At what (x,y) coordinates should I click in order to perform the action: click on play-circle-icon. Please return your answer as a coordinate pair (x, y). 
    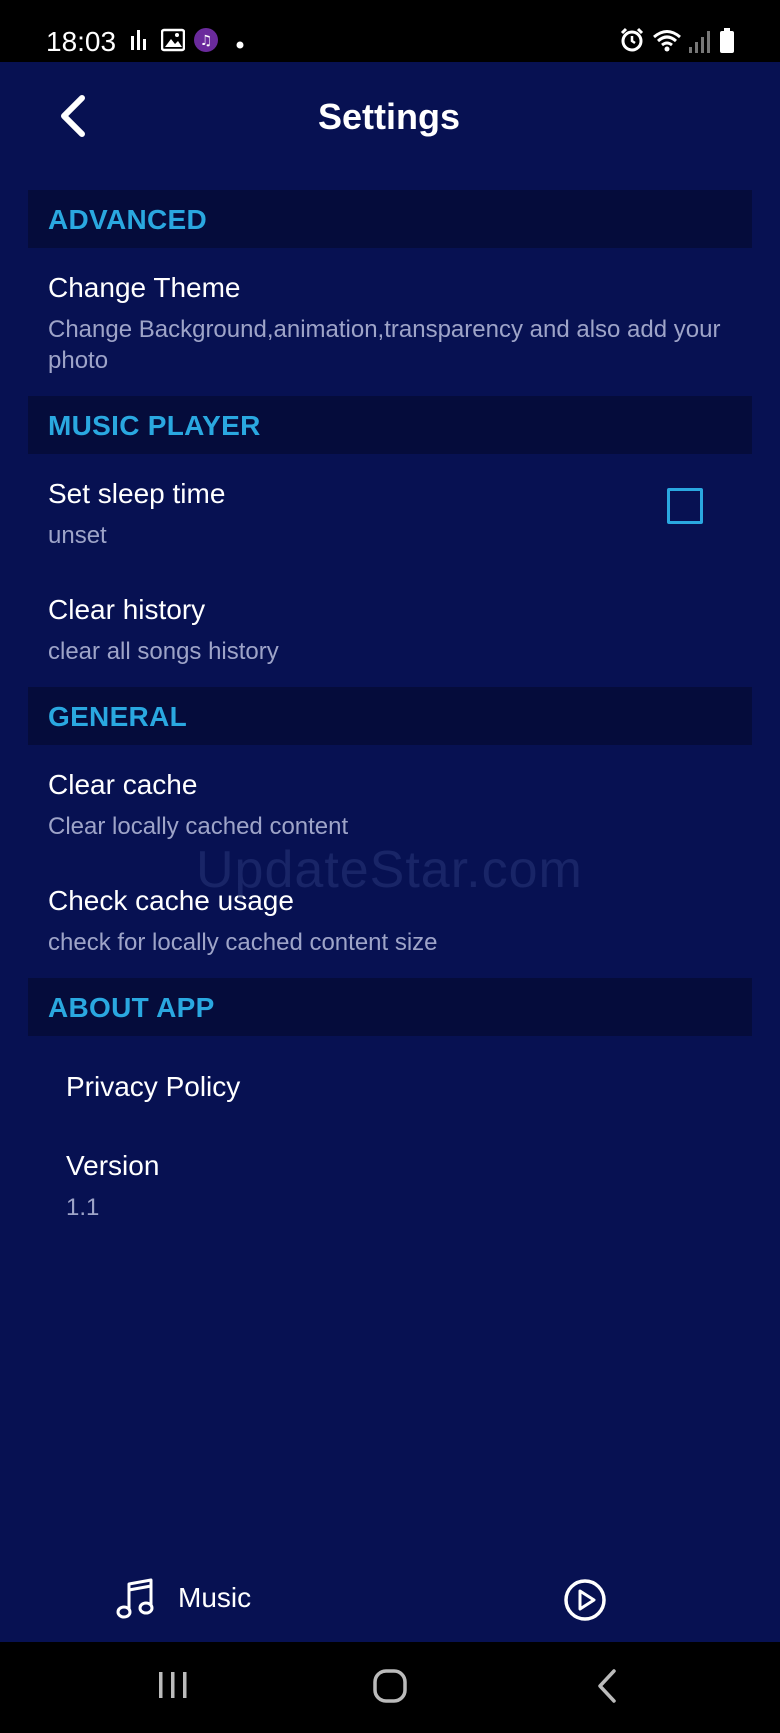
    Looking at the image, I should click on (585, 1600).